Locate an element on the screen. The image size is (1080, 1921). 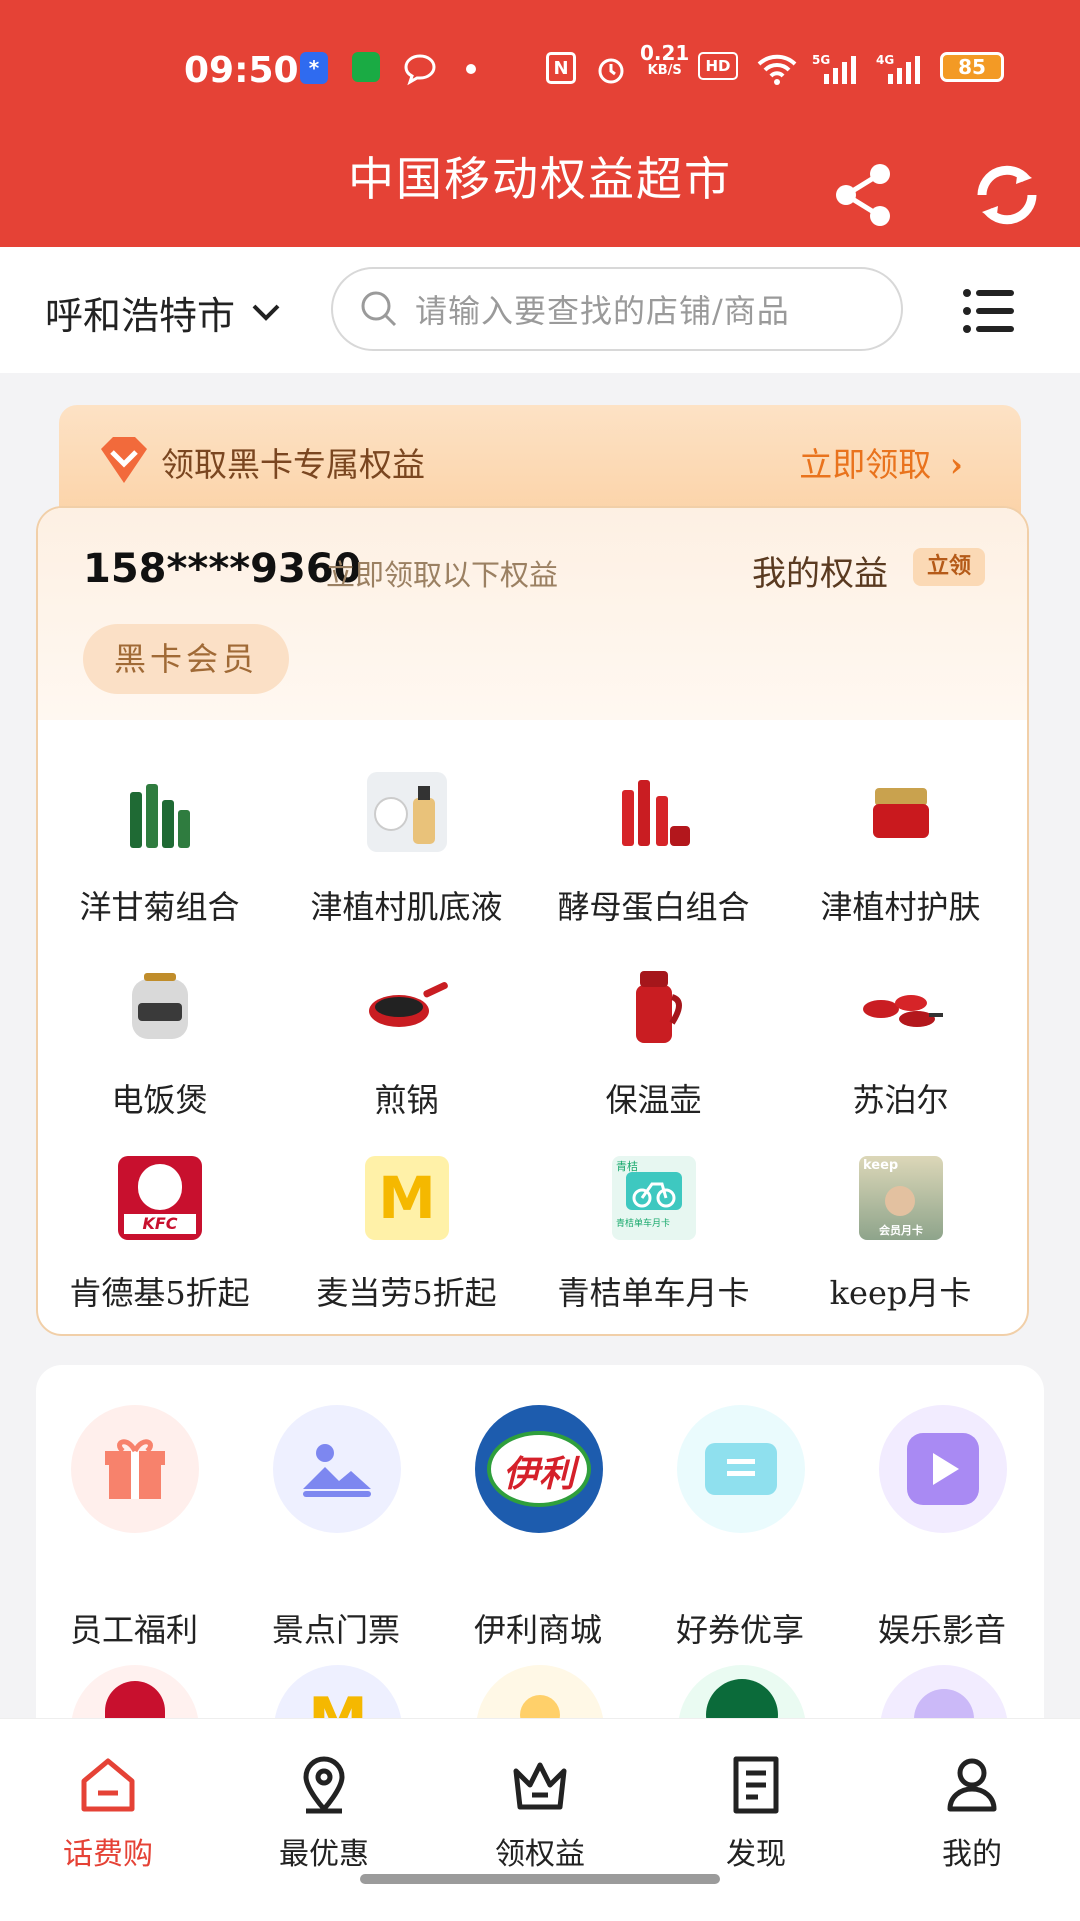
page-title: 中国移动权益超市 is located at coordinates (540, 179).